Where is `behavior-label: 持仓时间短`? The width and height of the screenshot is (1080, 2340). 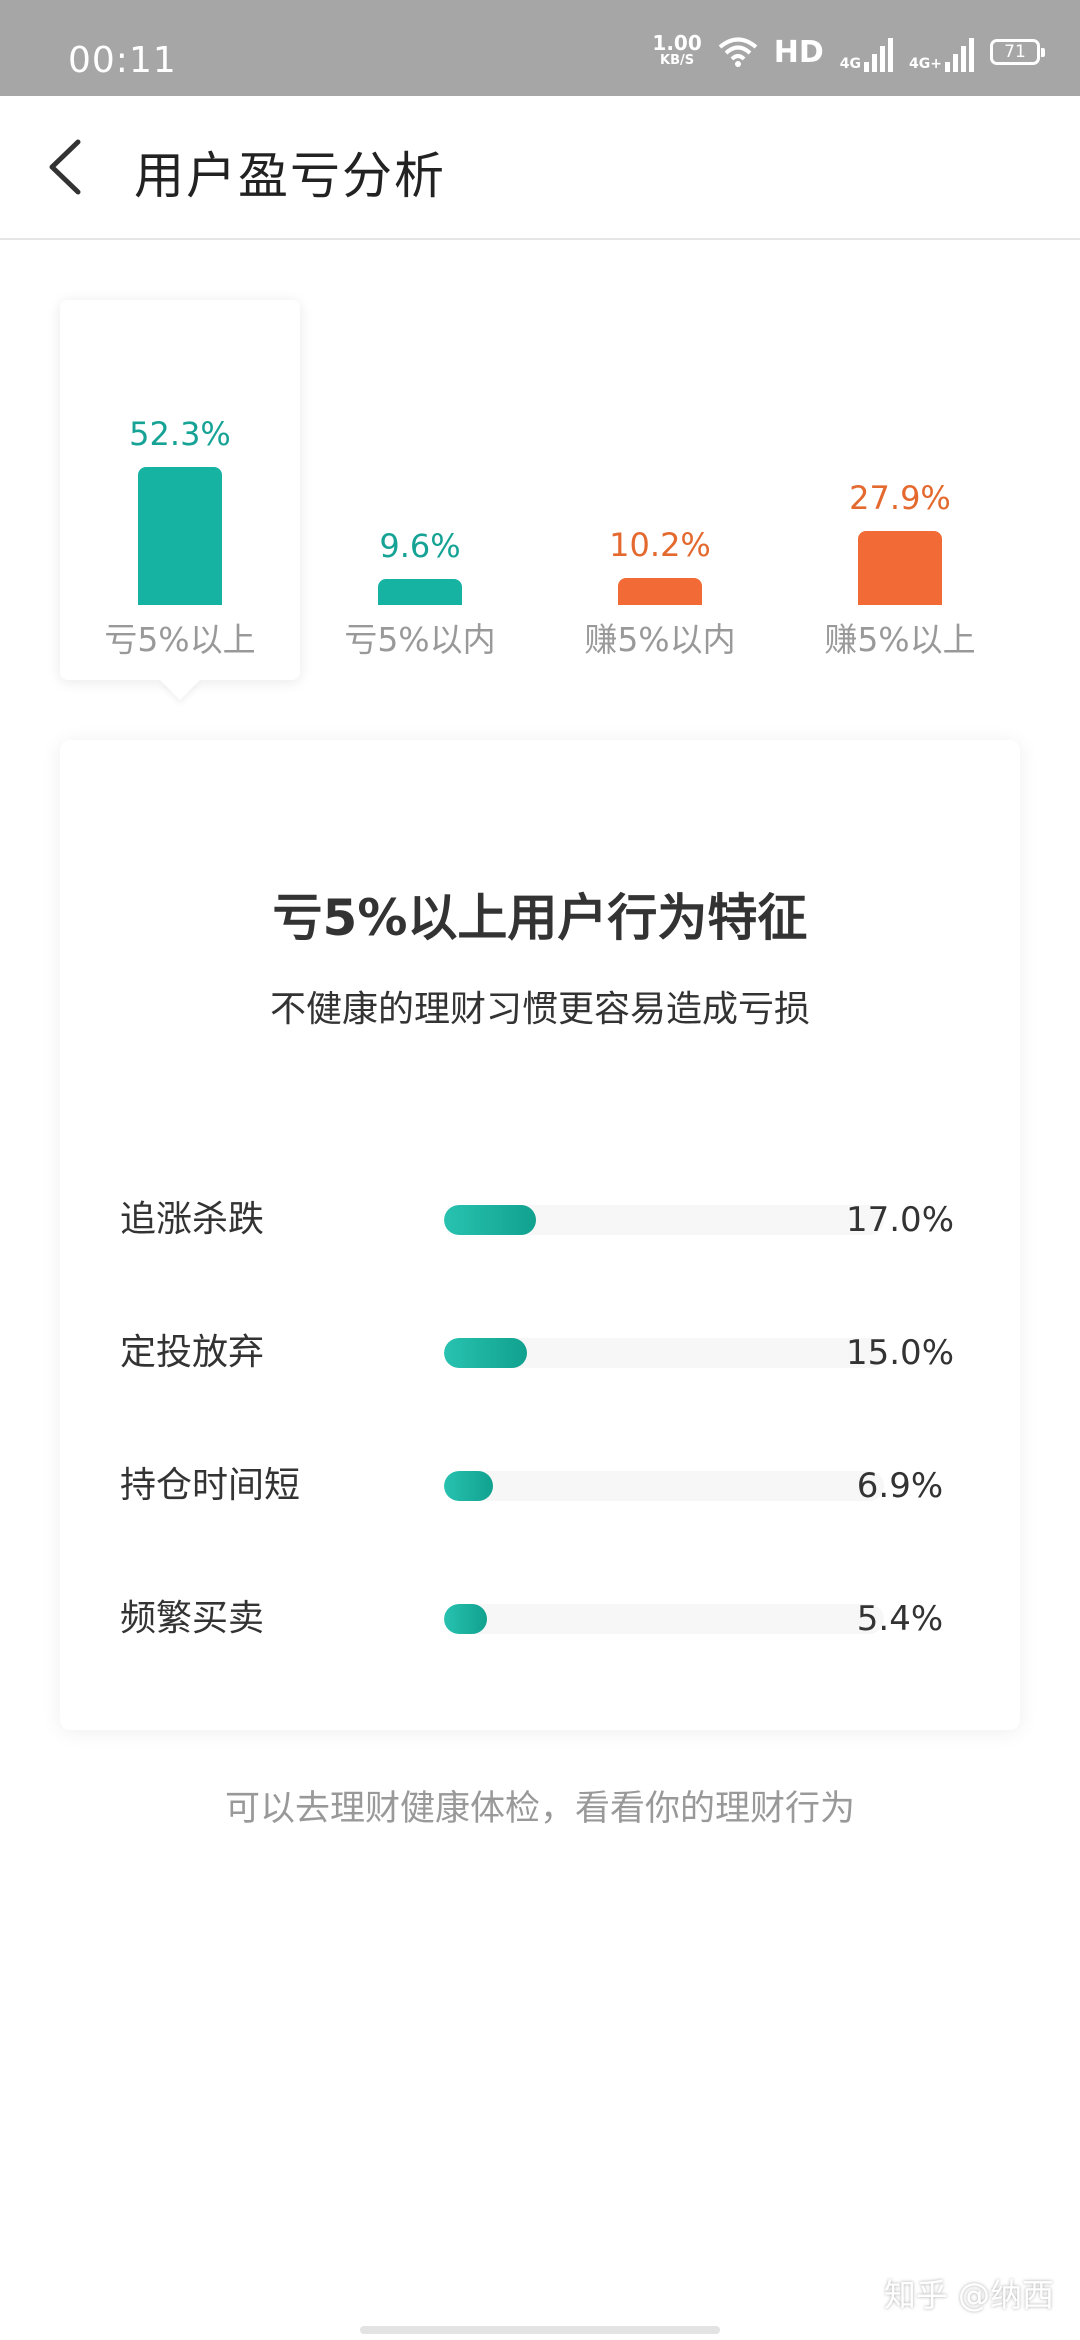 behavior-label: 持仓时间短 is located at coordinates (210, 1485).